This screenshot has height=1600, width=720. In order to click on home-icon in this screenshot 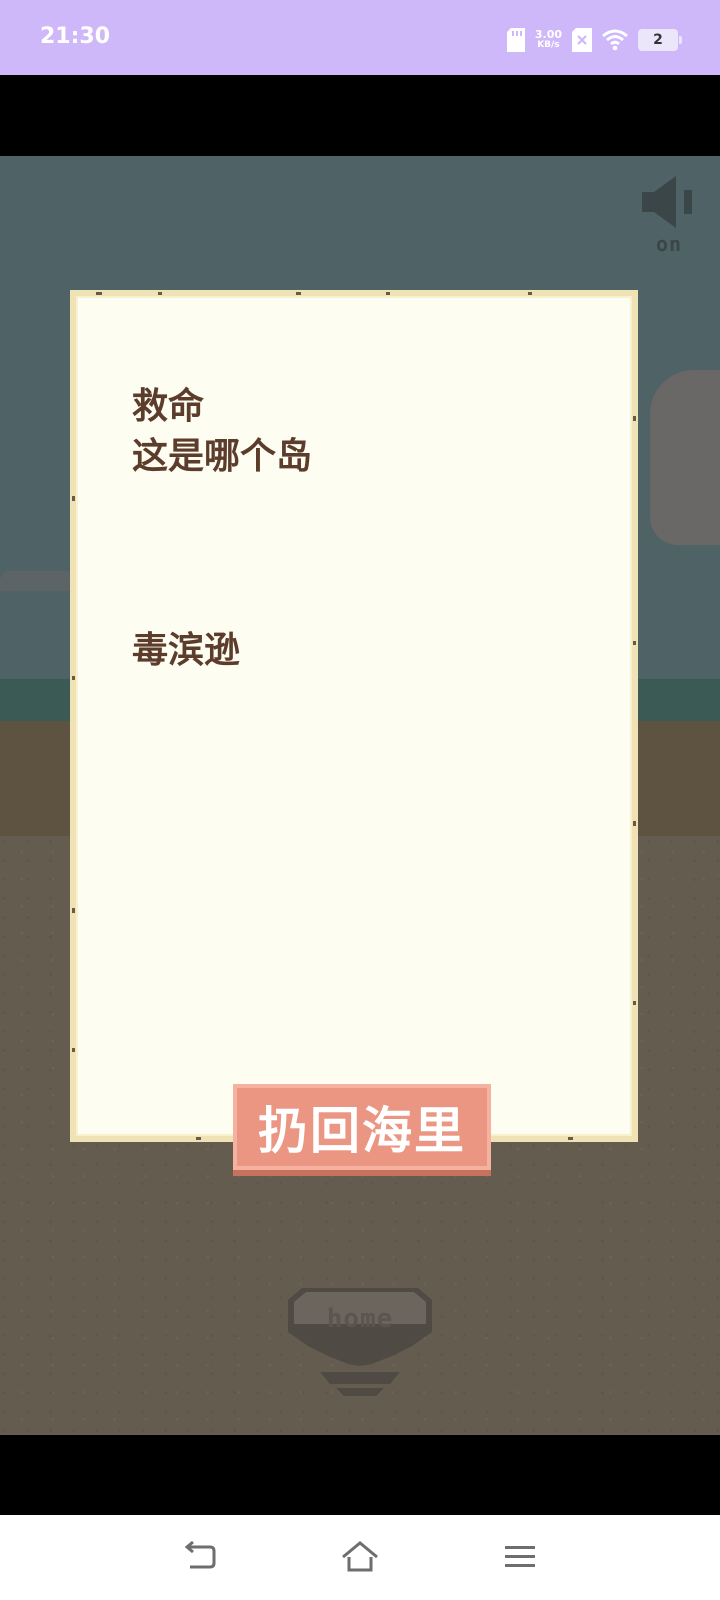, I will do `click(360, 1556)`.